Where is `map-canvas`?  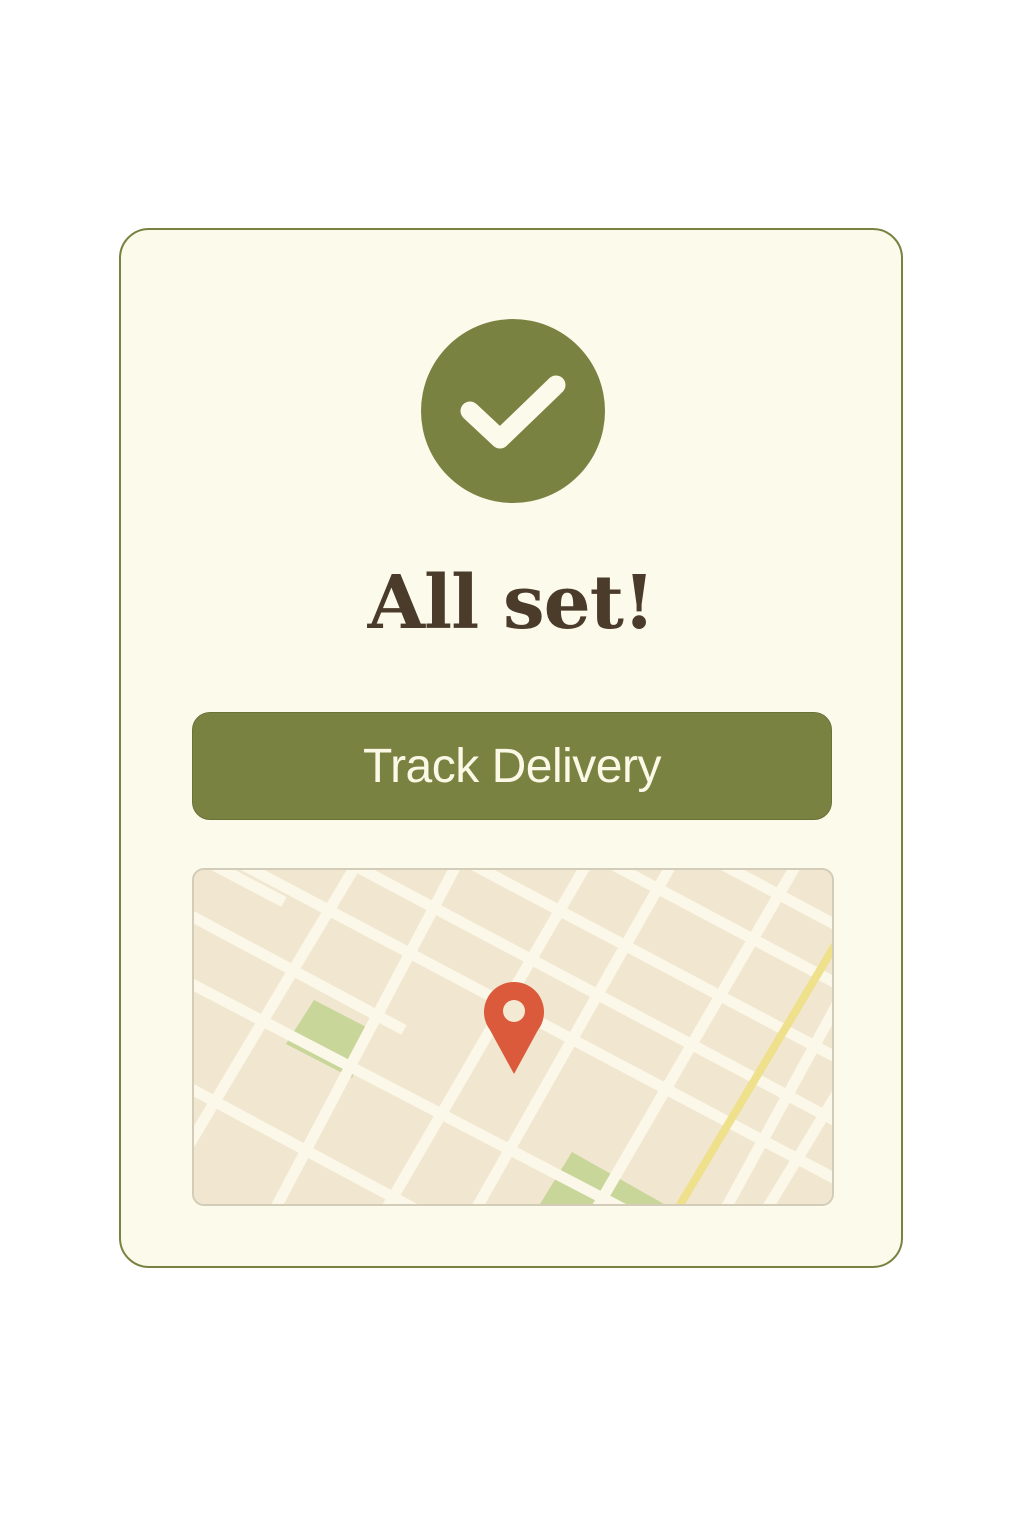 map-canvas is located at coordinates (513, 1037).